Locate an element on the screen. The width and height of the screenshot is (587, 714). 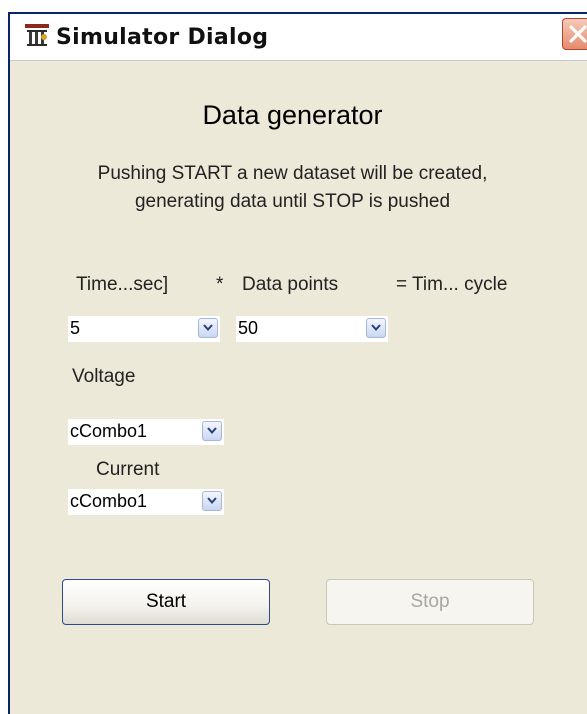
voltage-label: Voltage is located at coordinates (104, 376).